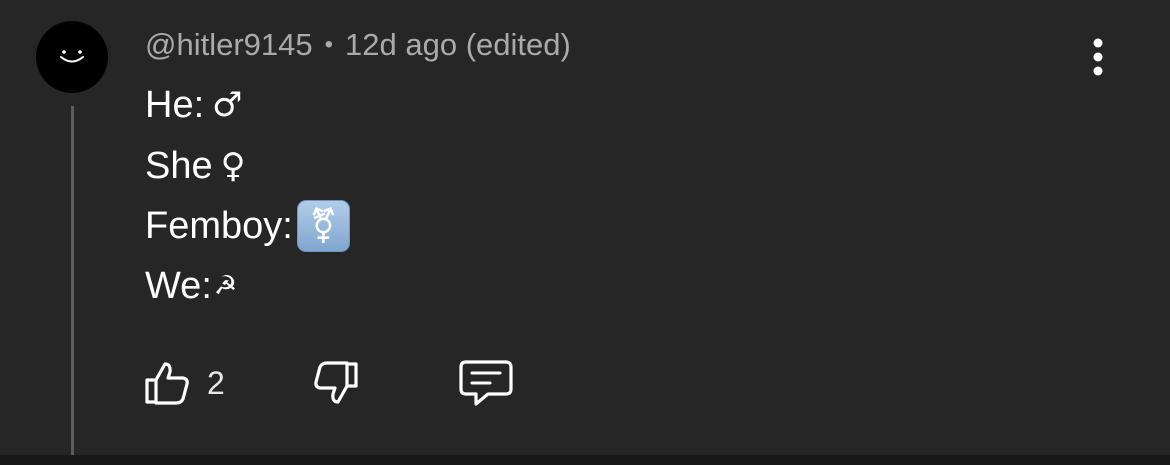 This screenshot has height=465, width=1170. I want to click on comment-line: Femboy: ⚧, so click(247, 226).